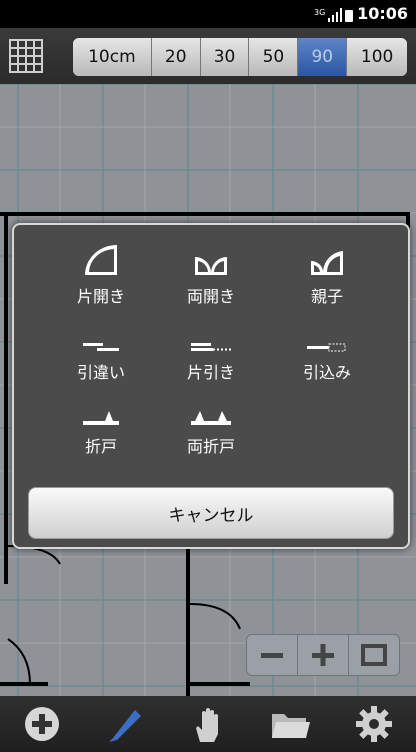  What do you see at coordinates (225, 57) in the screenshot?
I see `scale-30: 30` at bounding box center [225, 57].